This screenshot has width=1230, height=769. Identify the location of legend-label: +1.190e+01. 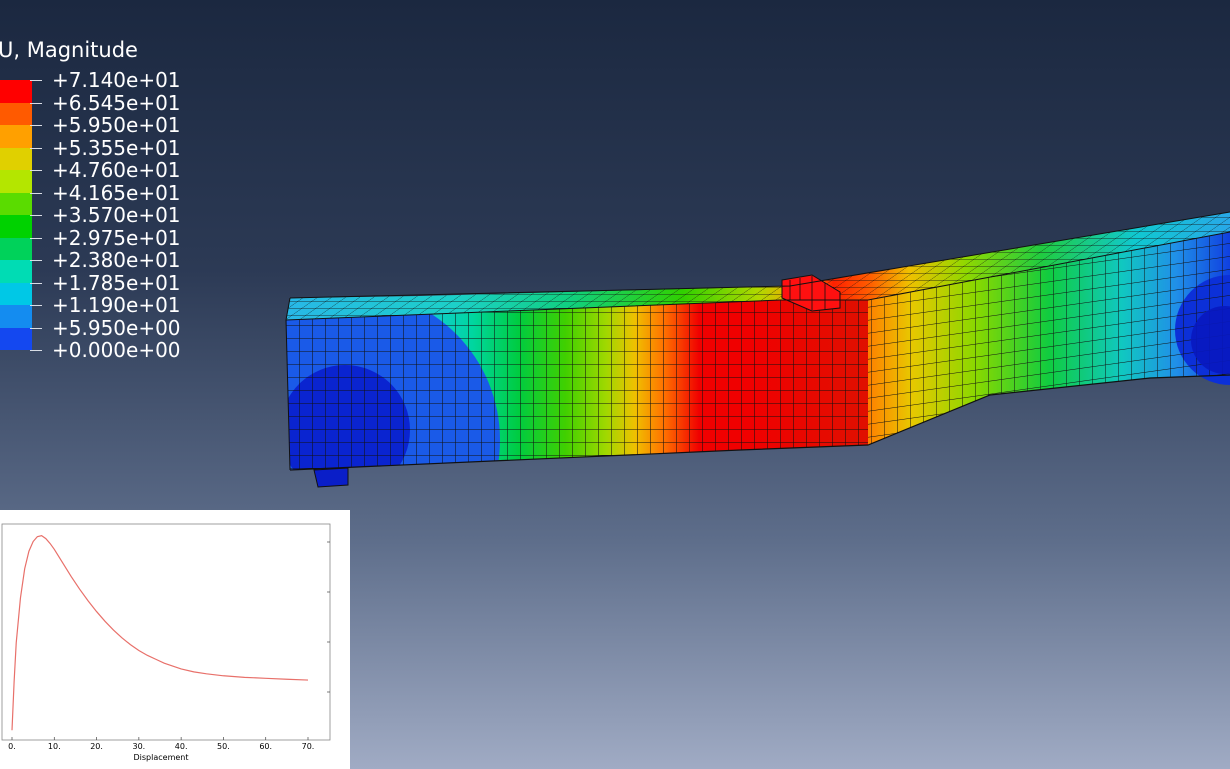
(116, 305).